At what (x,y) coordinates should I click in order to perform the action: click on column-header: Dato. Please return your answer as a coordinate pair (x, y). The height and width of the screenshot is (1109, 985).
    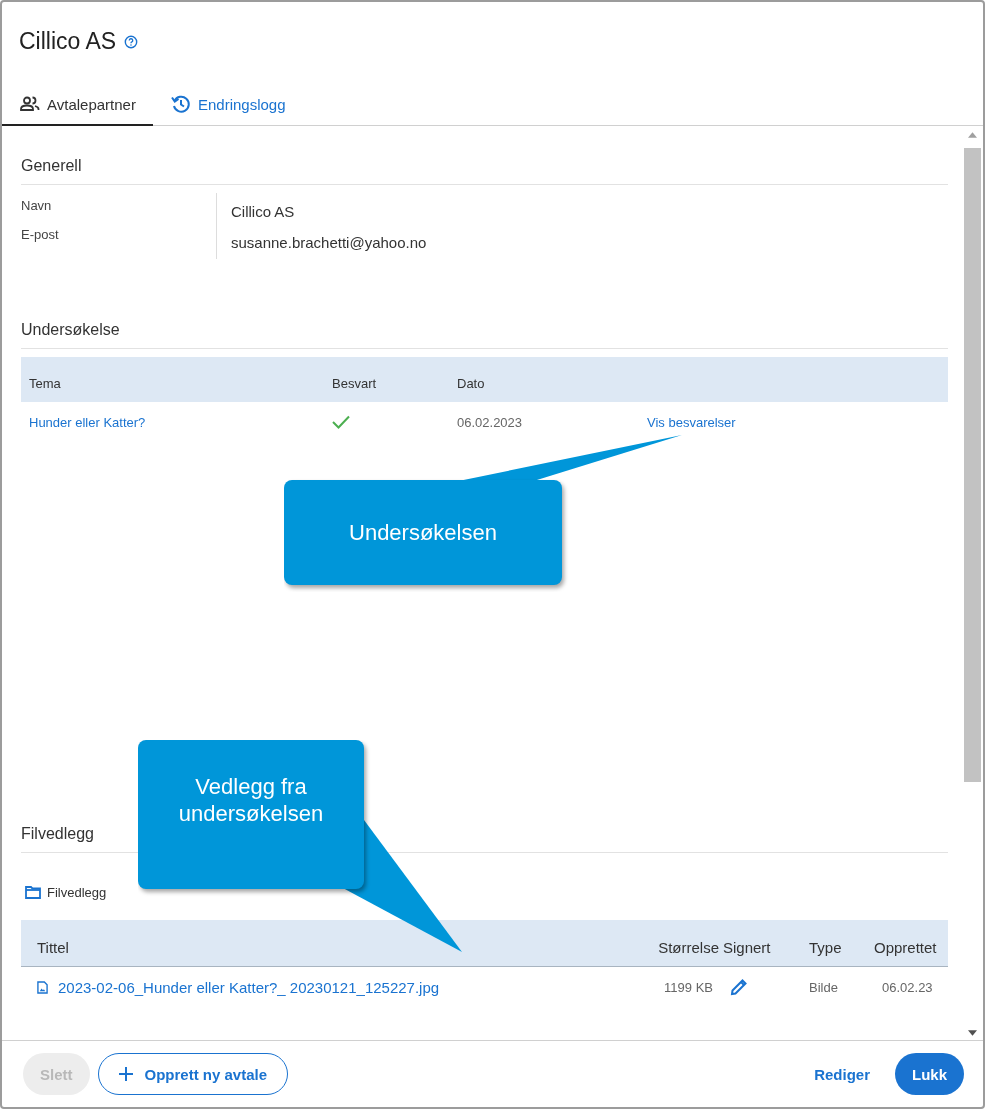
    Looking at the image, I should click on (471, 383).